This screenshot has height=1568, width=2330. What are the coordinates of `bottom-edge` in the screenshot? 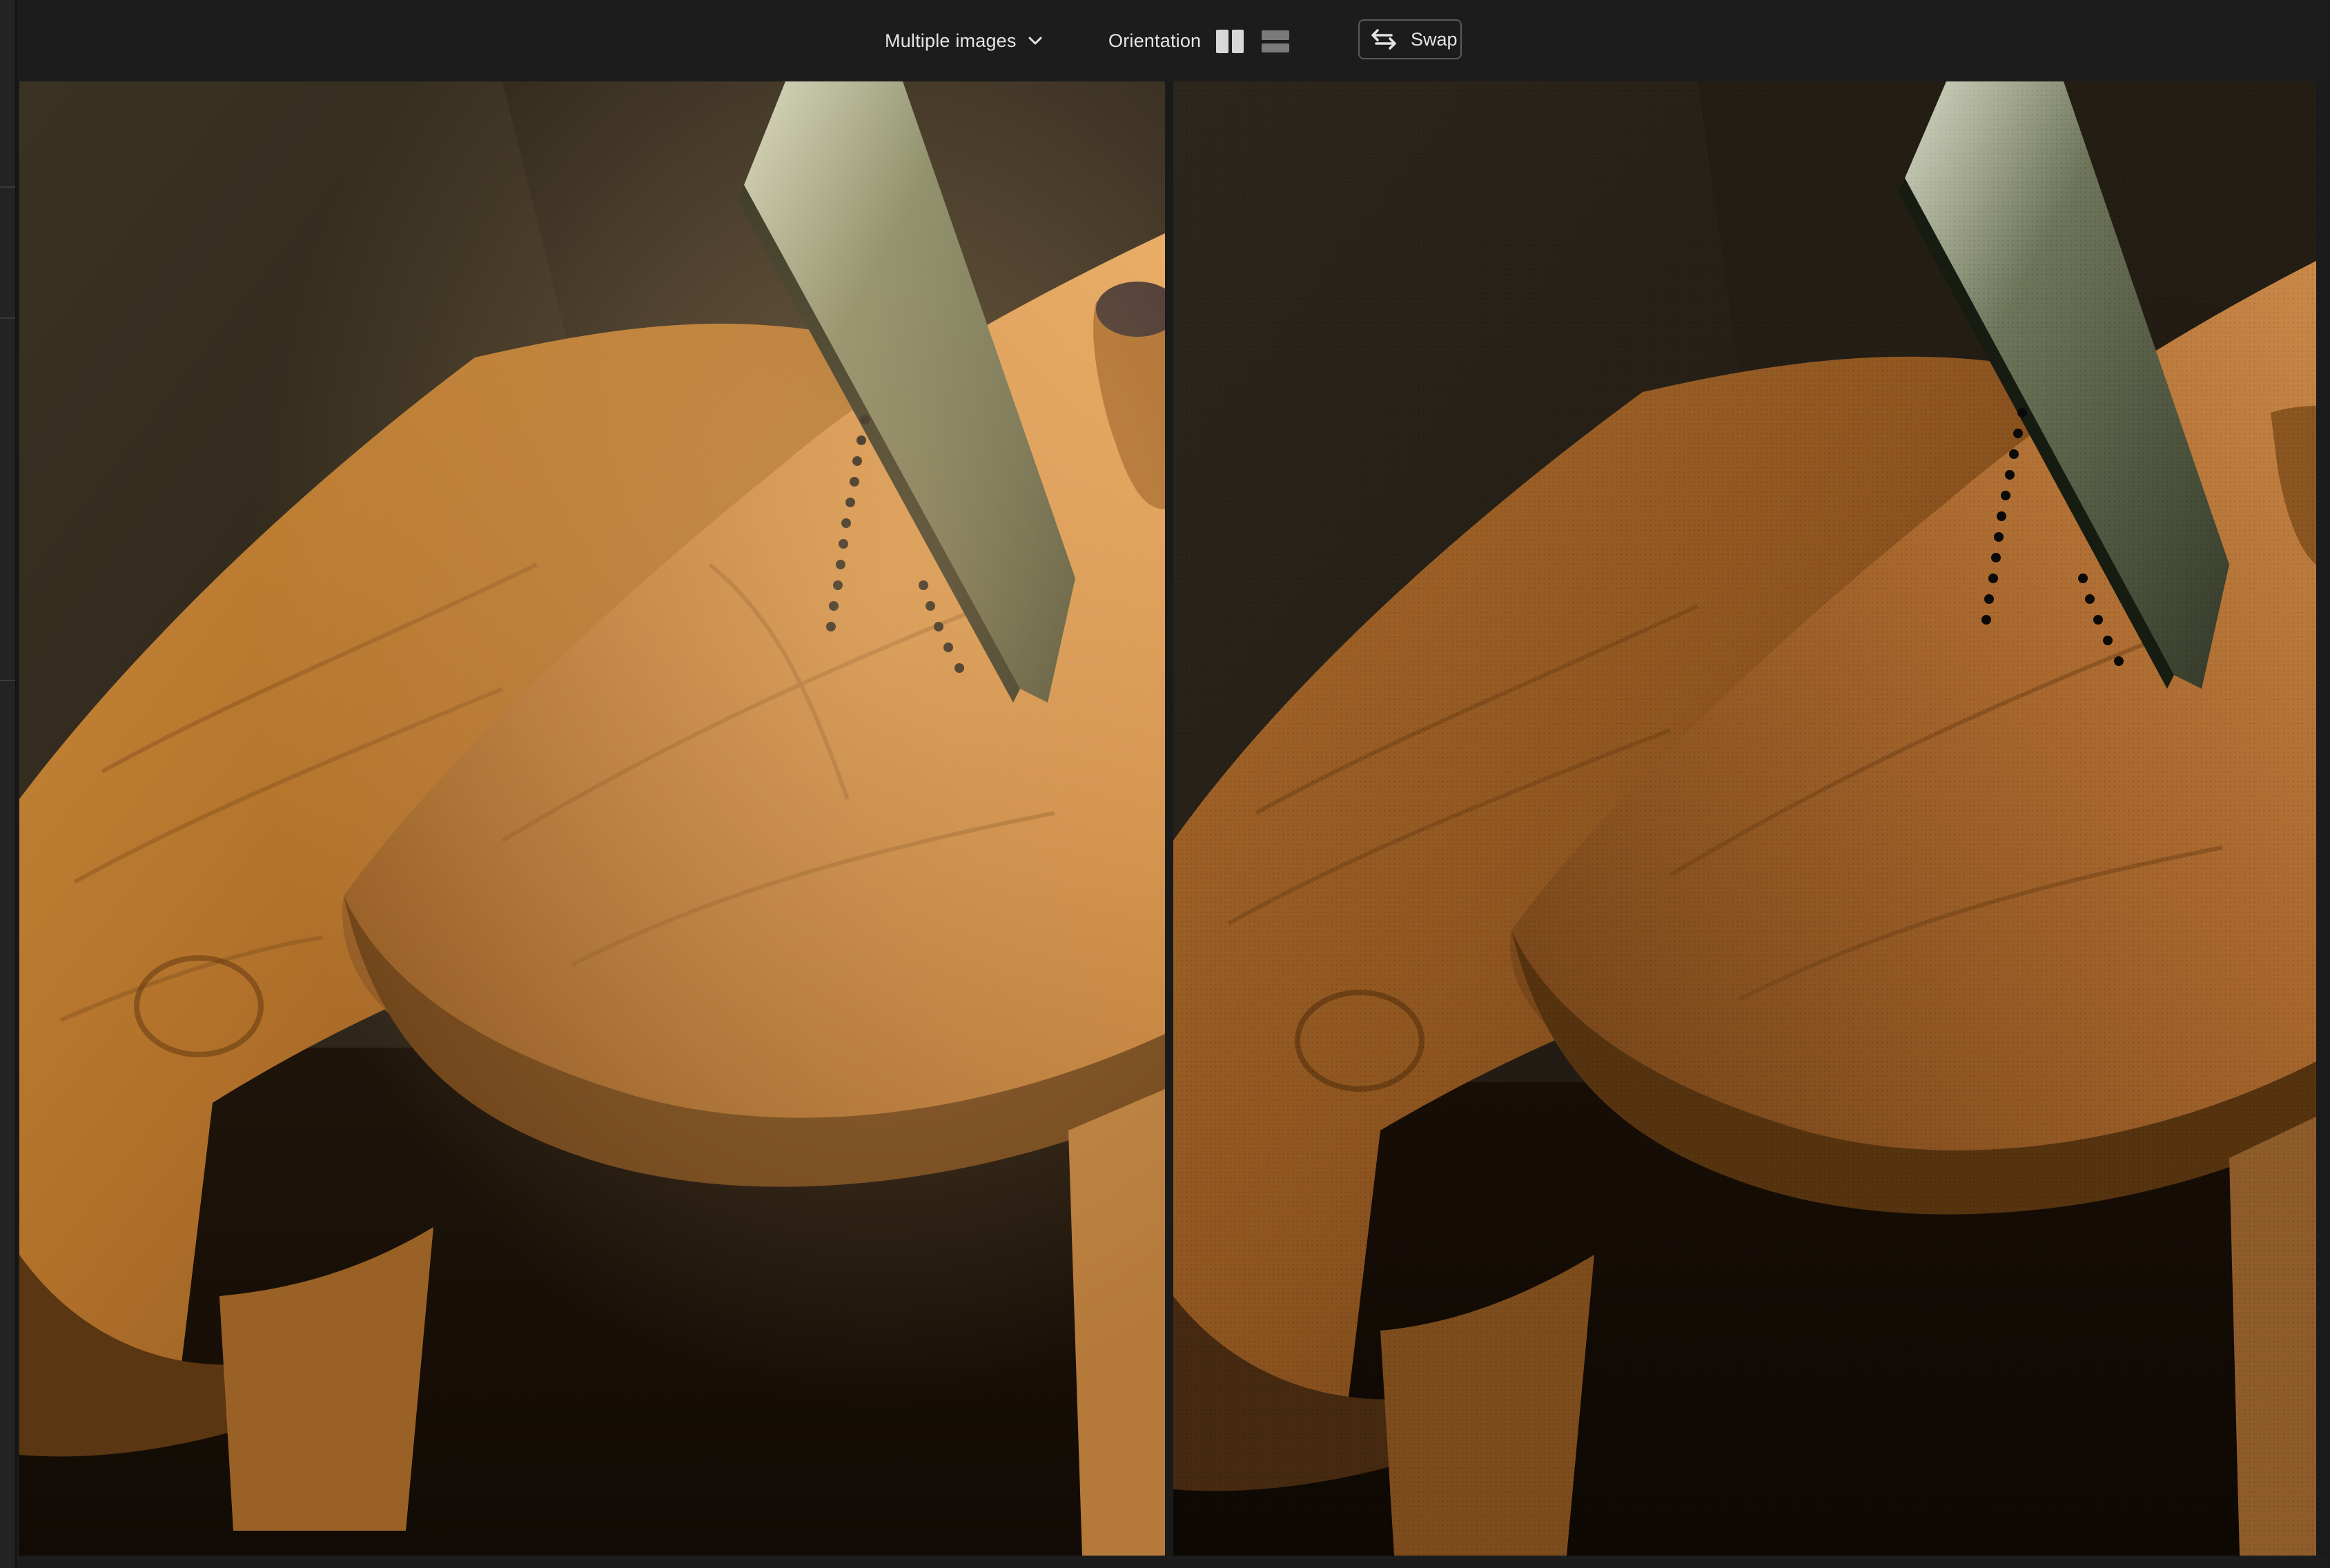 It's located at (1173, 1562).